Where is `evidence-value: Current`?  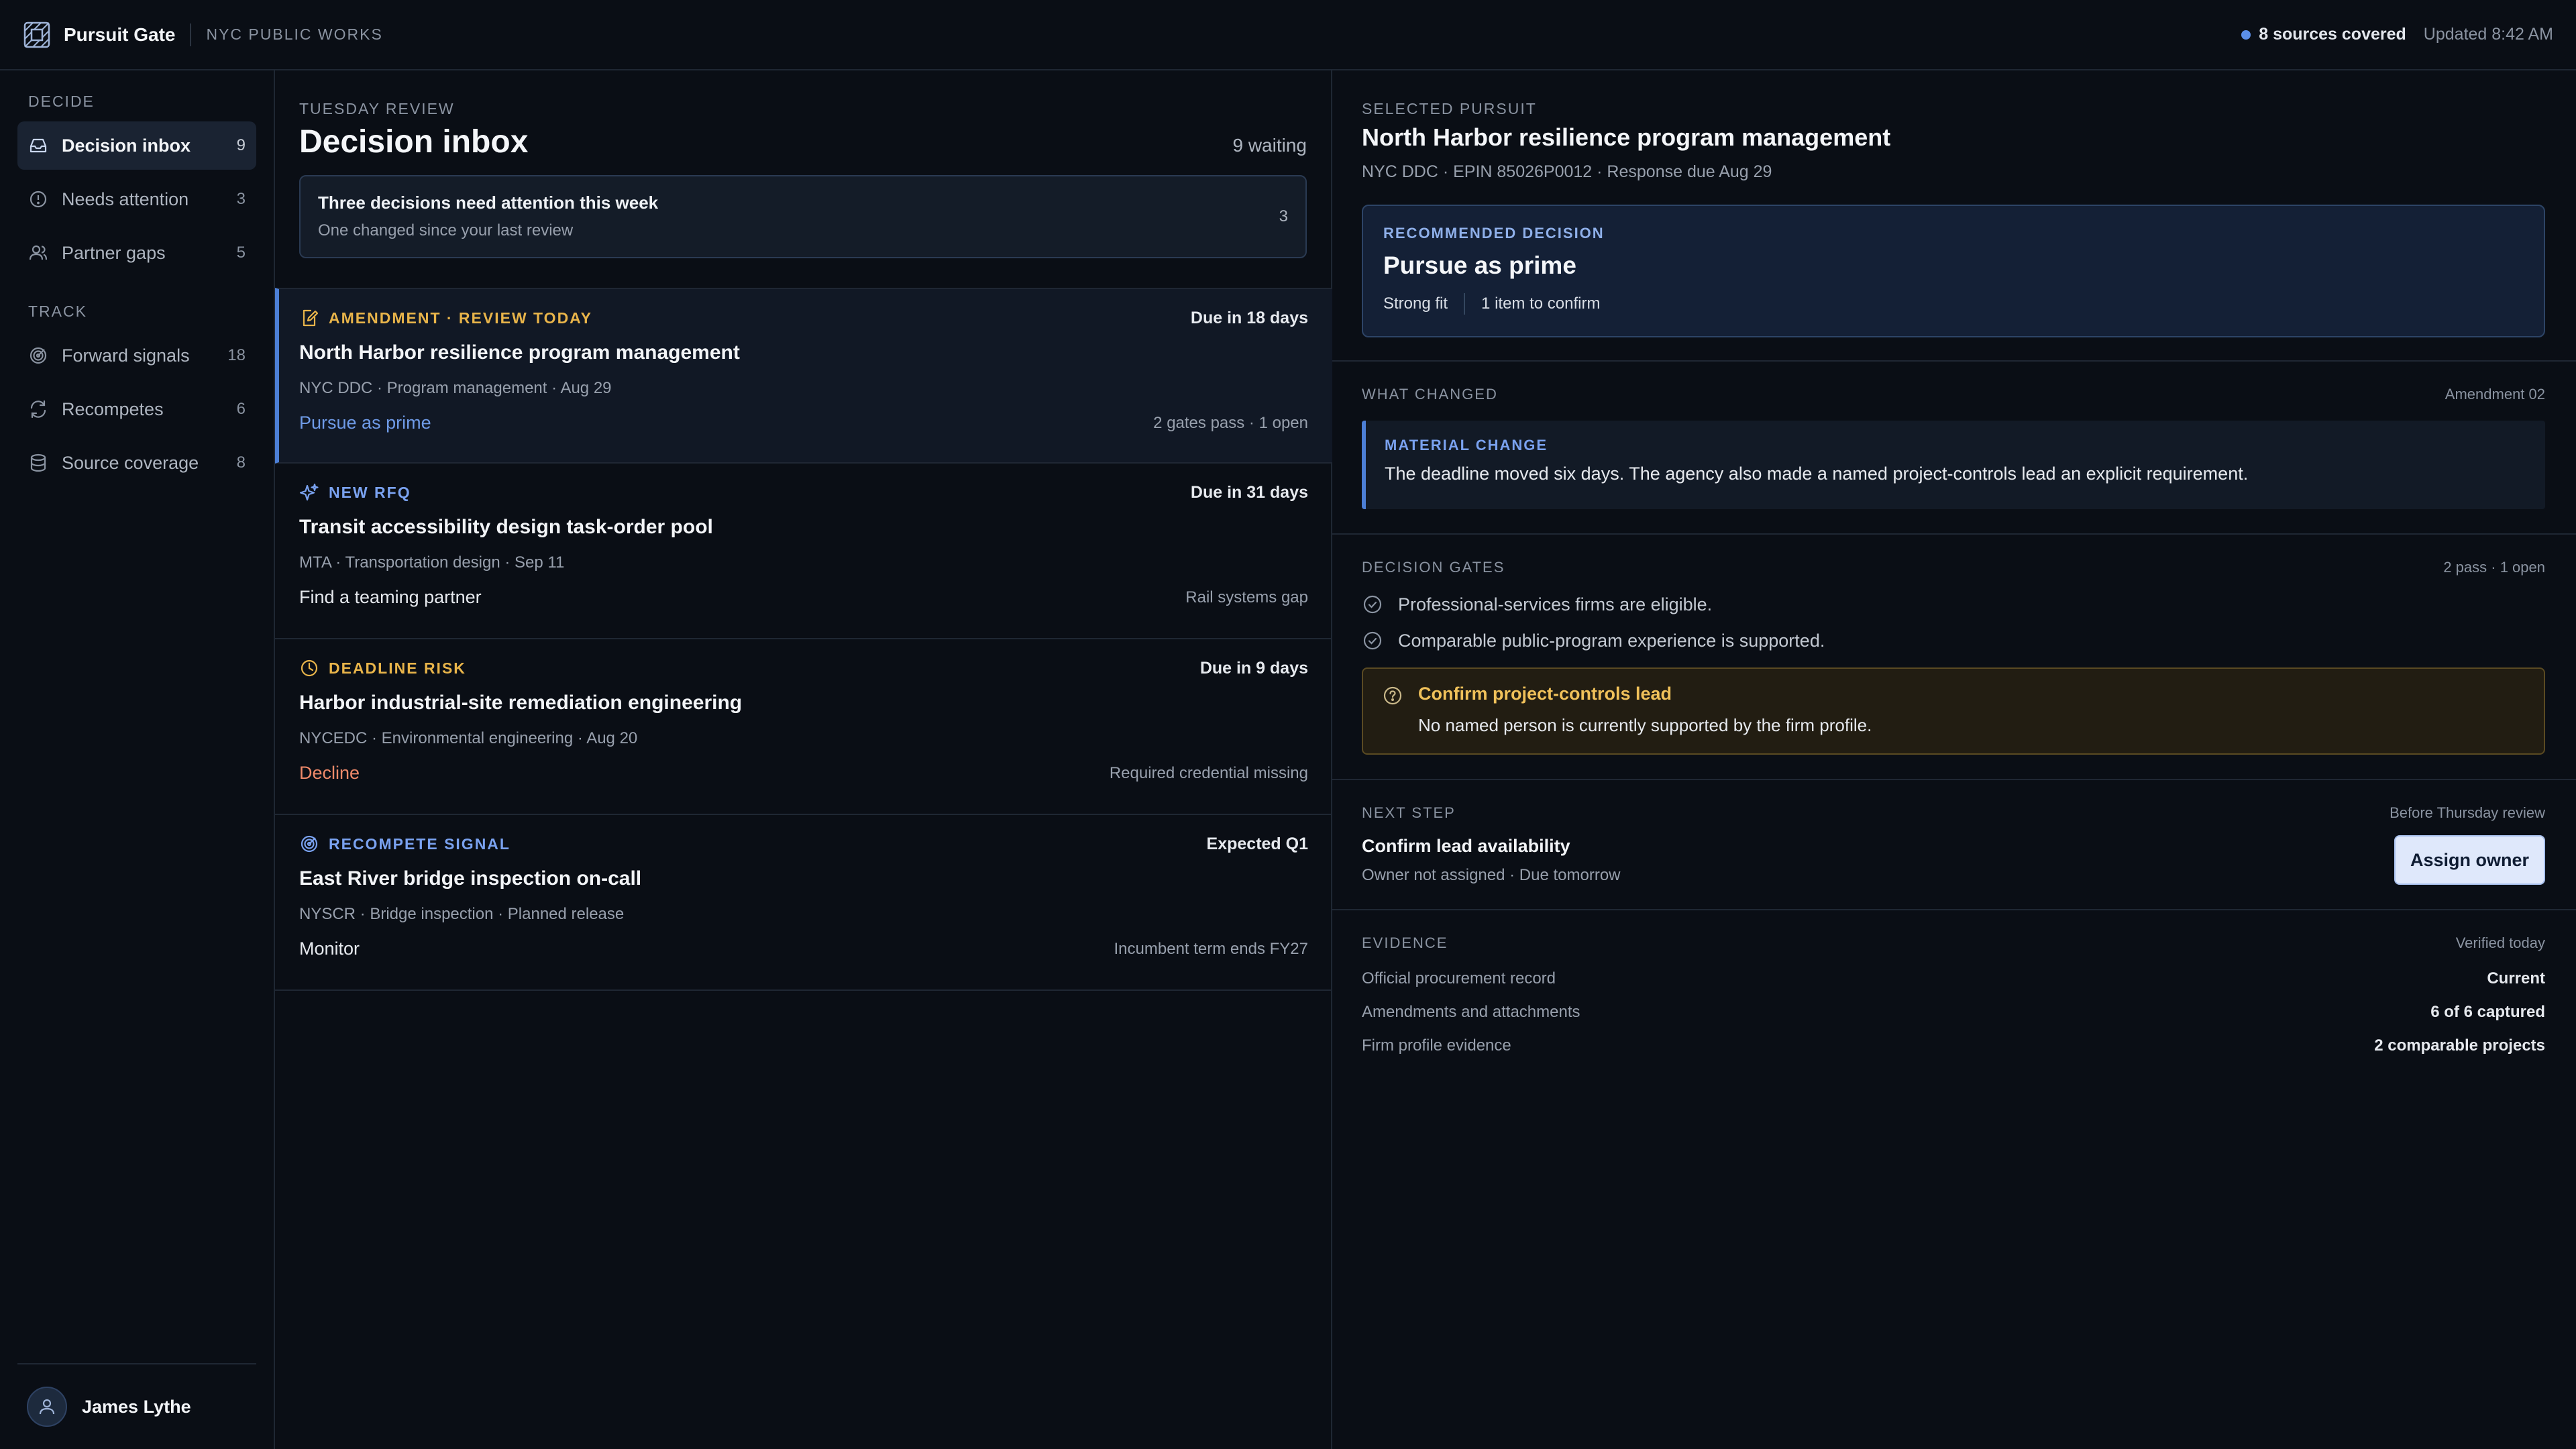 evidence-value: Current is located at coordinates (2516, 978).